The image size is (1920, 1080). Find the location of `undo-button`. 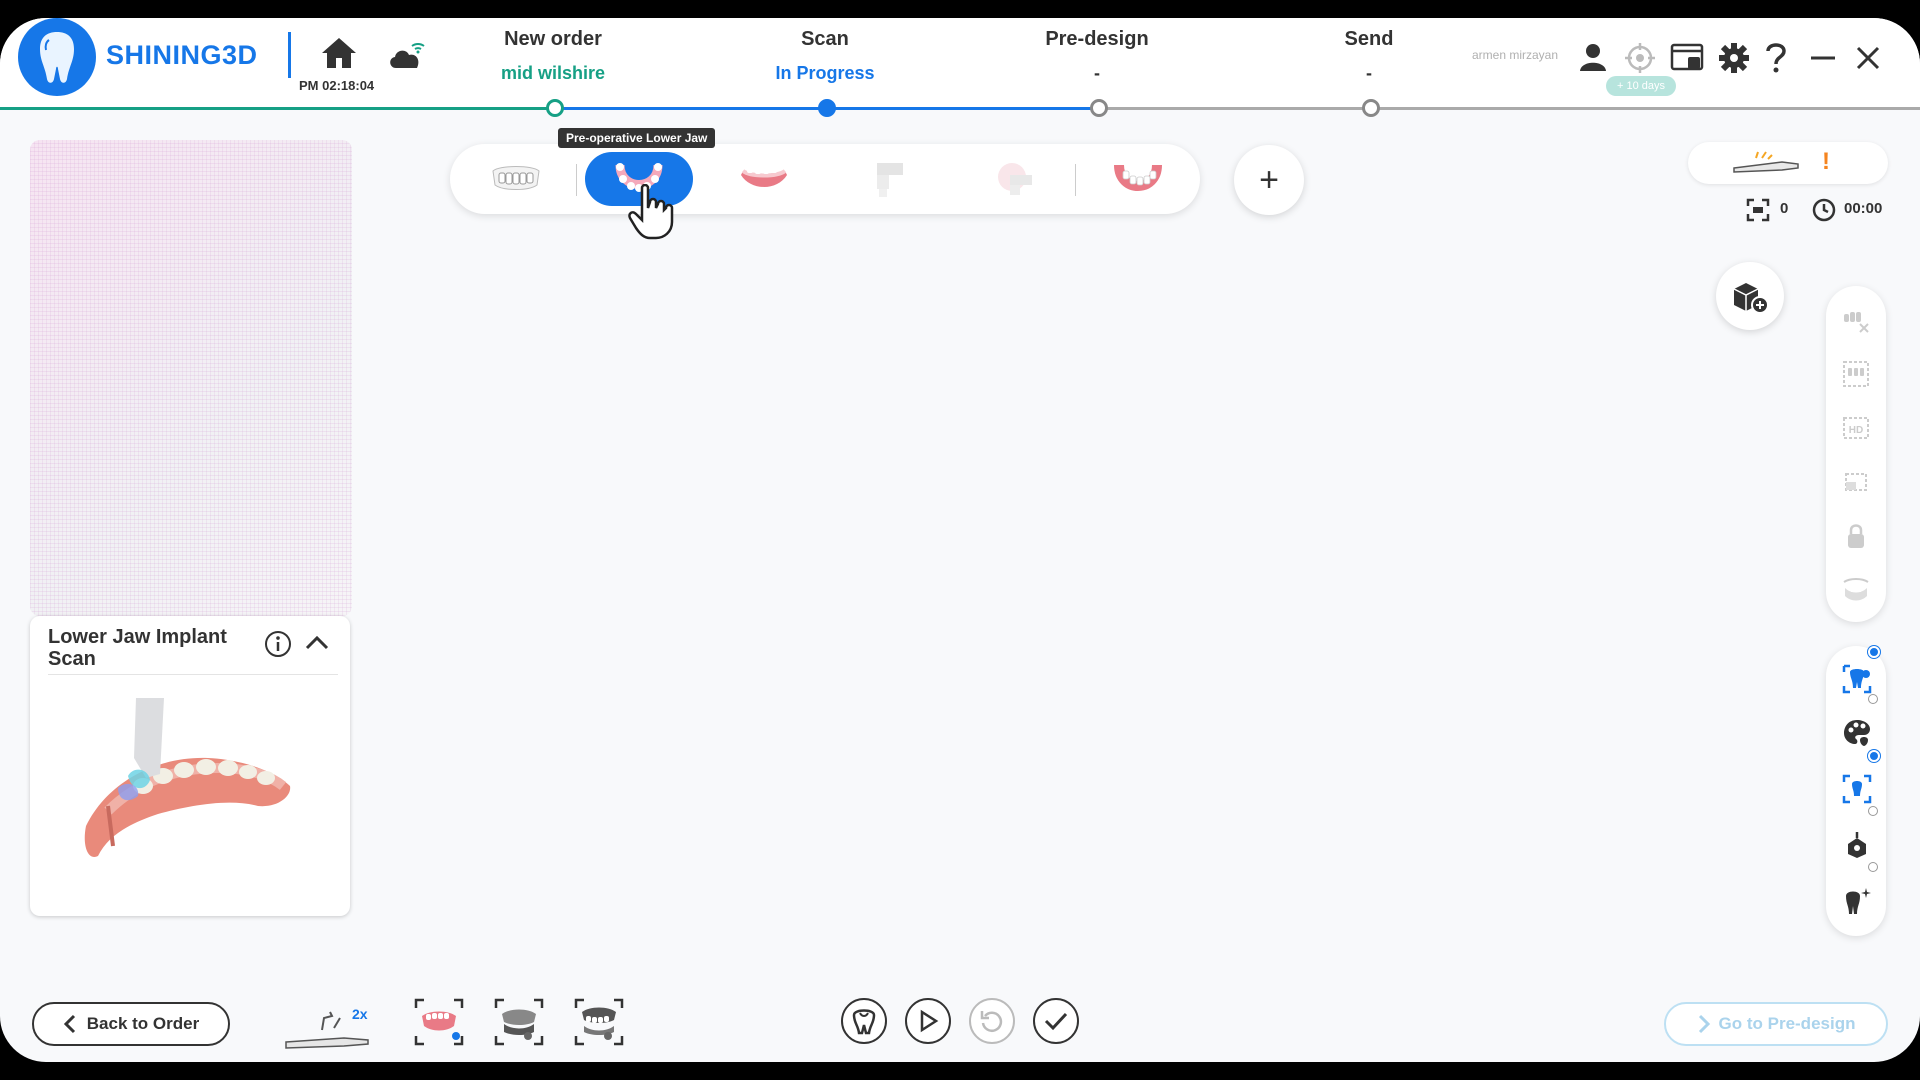

undo-button is located at coordinates (992, 1021).